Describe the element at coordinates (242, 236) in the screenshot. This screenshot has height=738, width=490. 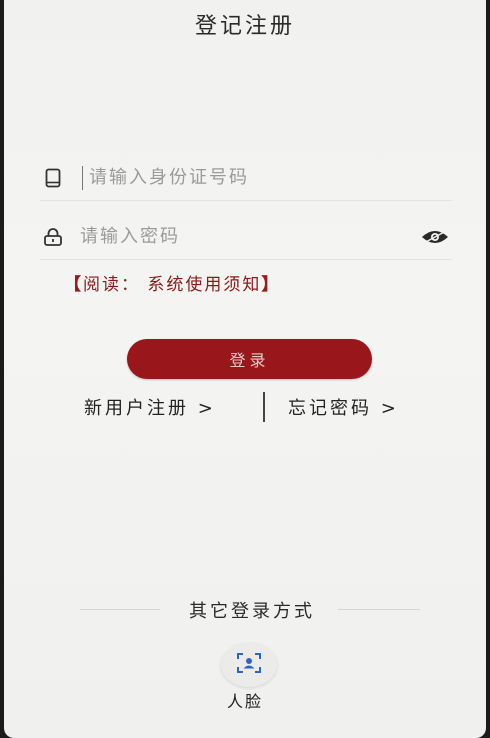
I see `password-input` at that location.